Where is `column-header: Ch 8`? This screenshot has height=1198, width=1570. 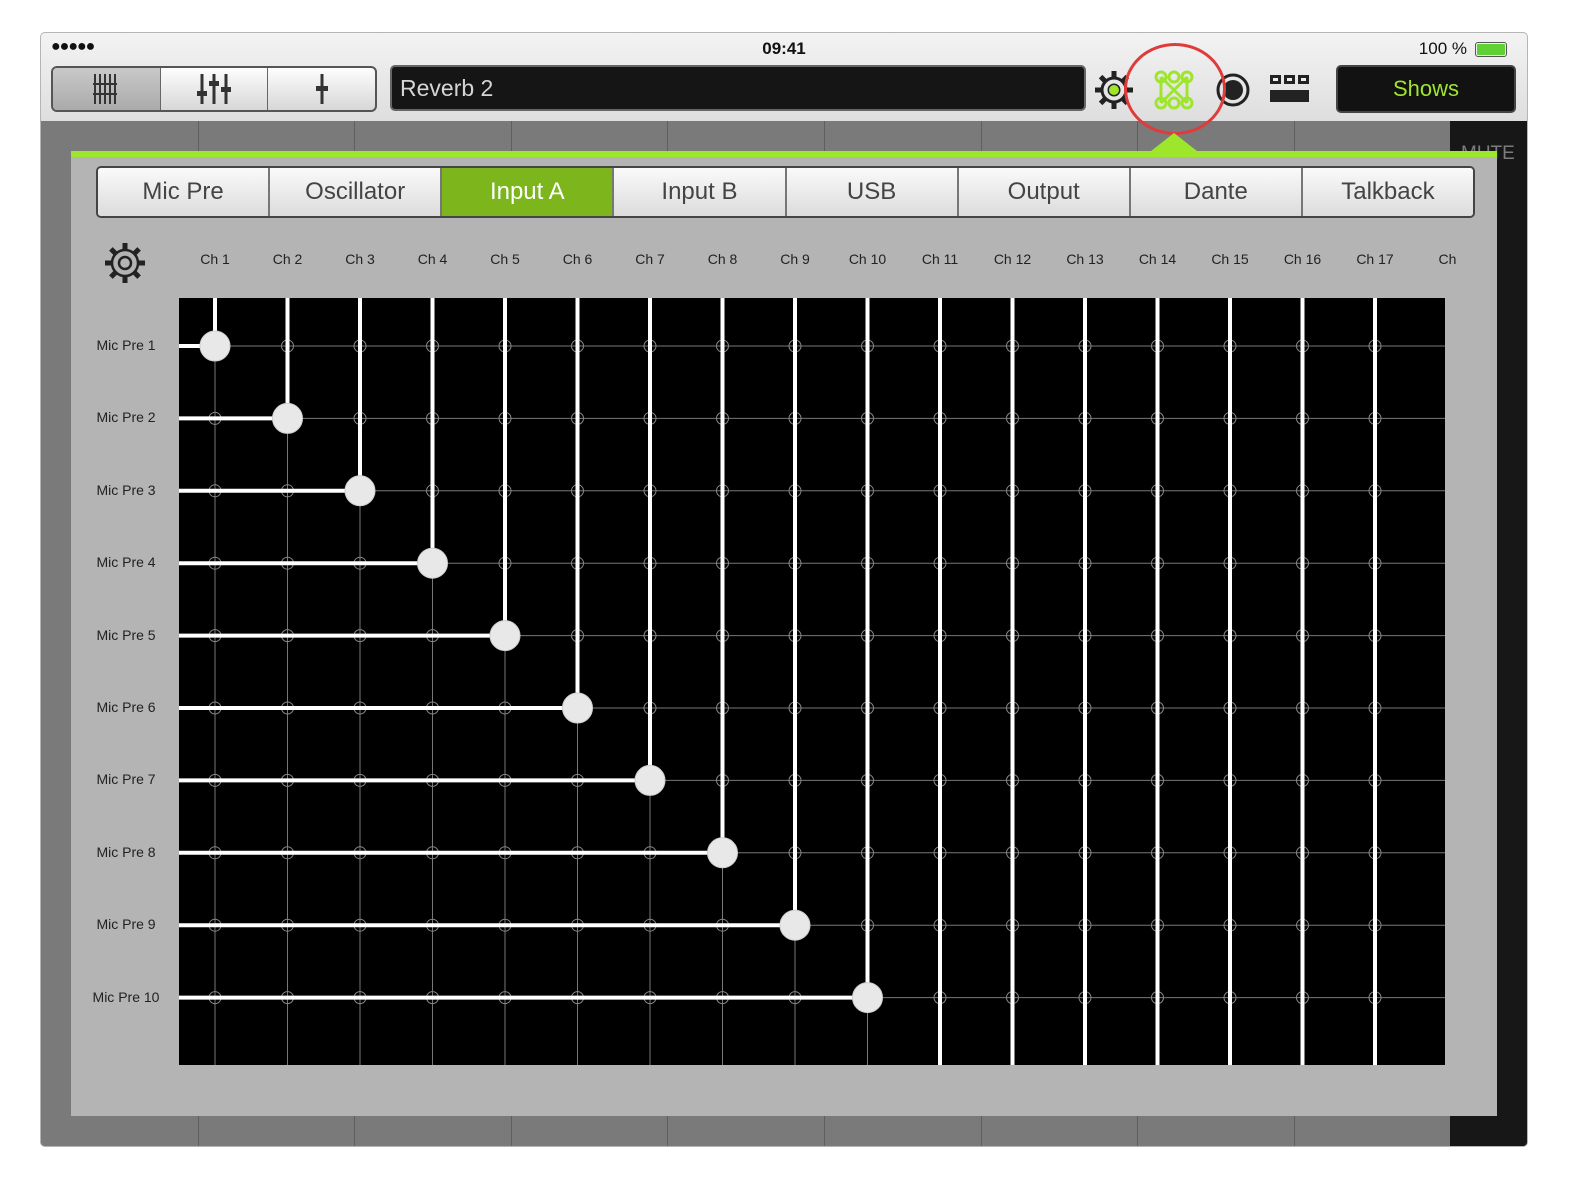 column-header: Ch 8 is located at coordinates (722, 259).